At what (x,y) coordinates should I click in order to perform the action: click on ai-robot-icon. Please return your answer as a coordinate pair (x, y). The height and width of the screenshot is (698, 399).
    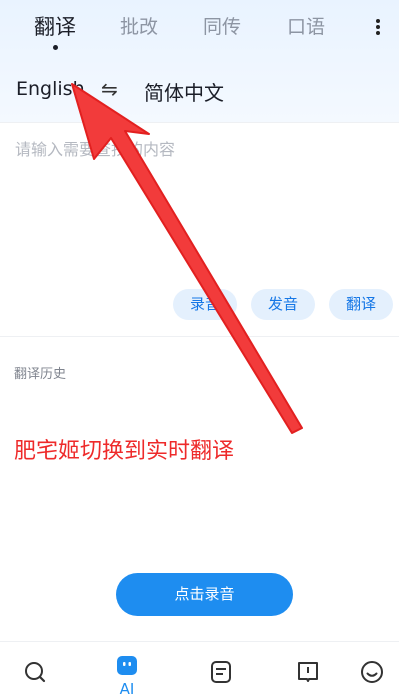
    Looking at the image, I should click on (127, 665).